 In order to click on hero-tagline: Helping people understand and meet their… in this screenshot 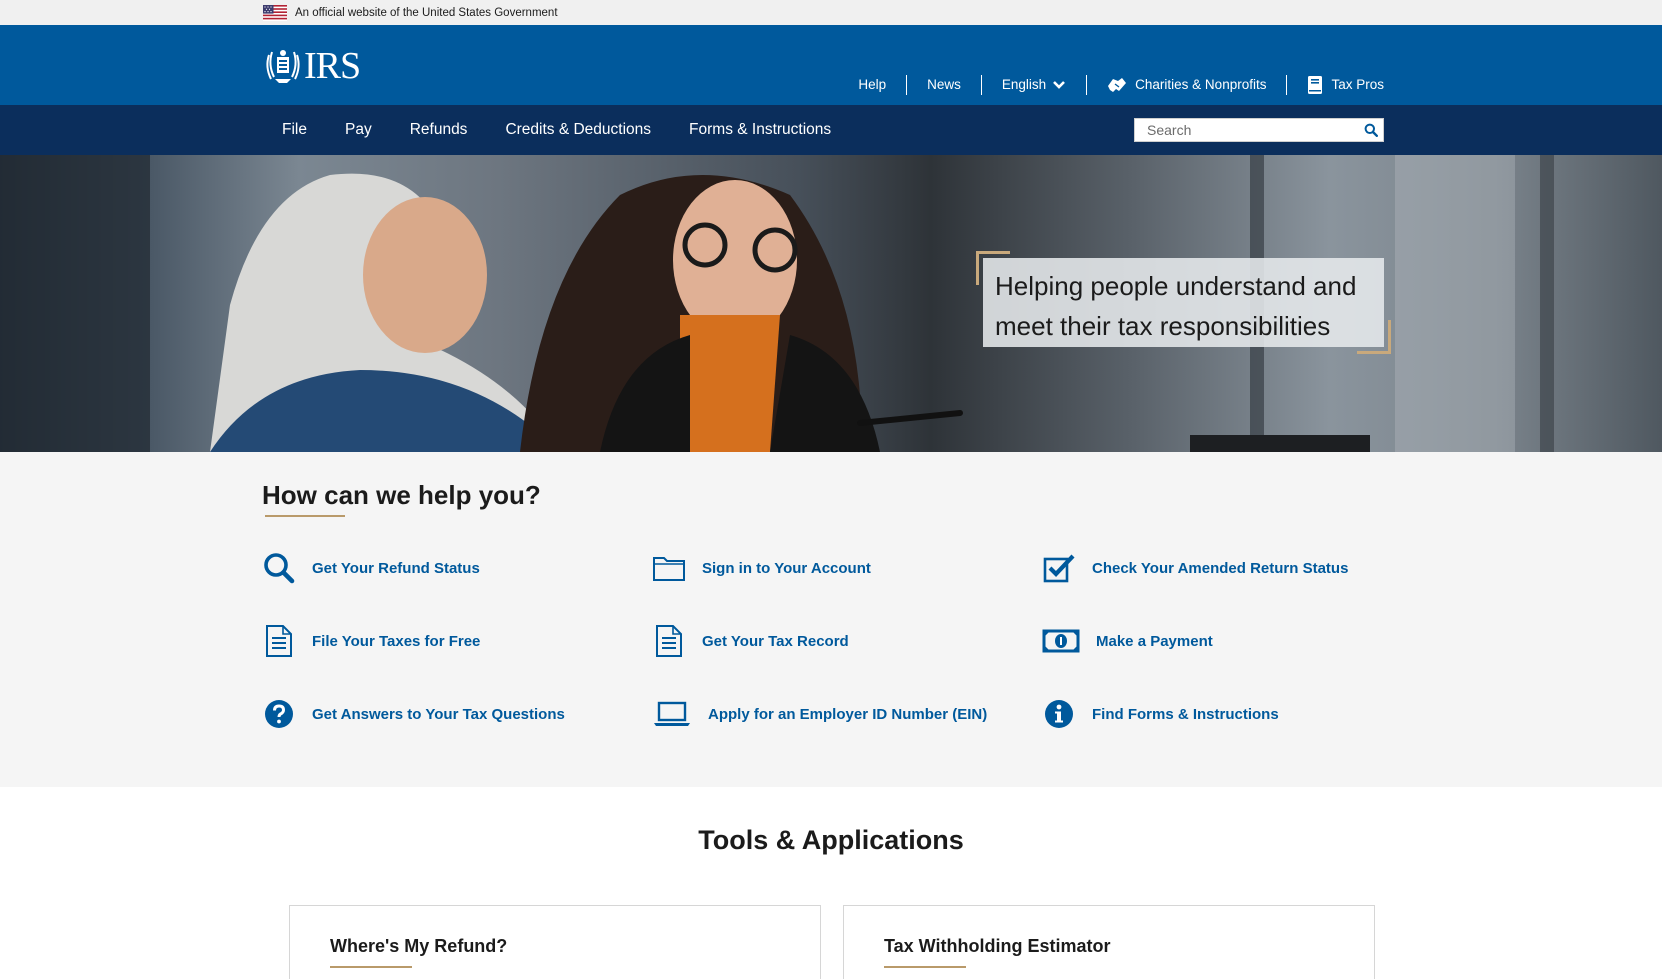, I will do `click(1176, 306)`.